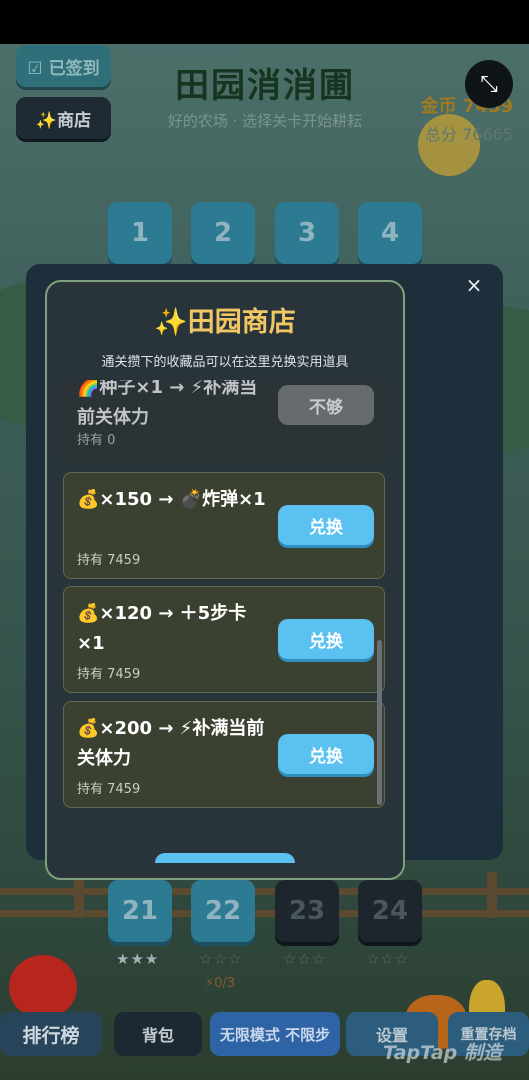  Describe the element at coordinates (264, 906) in the screenshot. I see `fence-decoration` at that location.